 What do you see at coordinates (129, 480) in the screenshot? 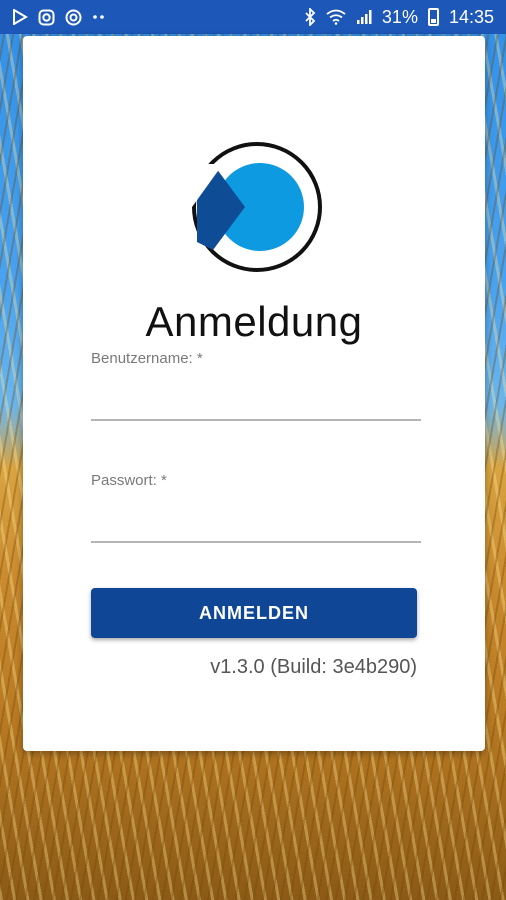
I see `password-label: Passwort: *` at bounding box center [129, 480].